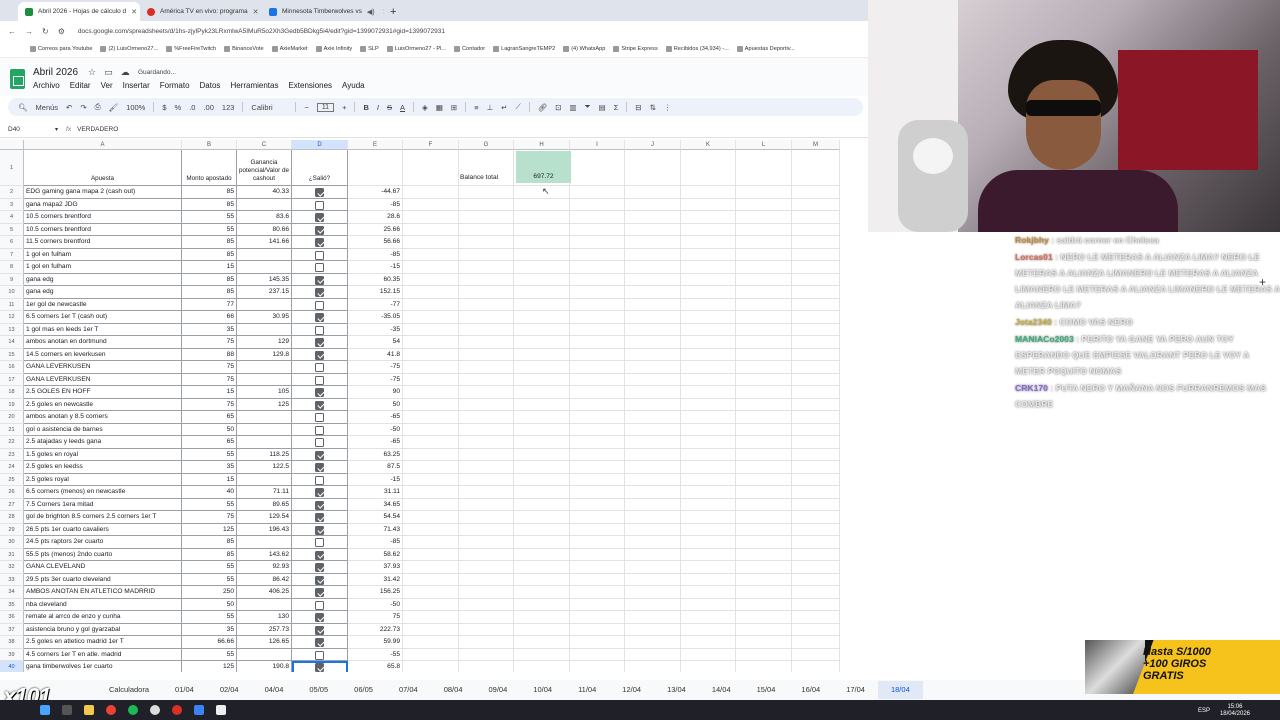  Describe the element at coordinates (12, 192) in the screenshot. I see `row-header: 2` at that location.